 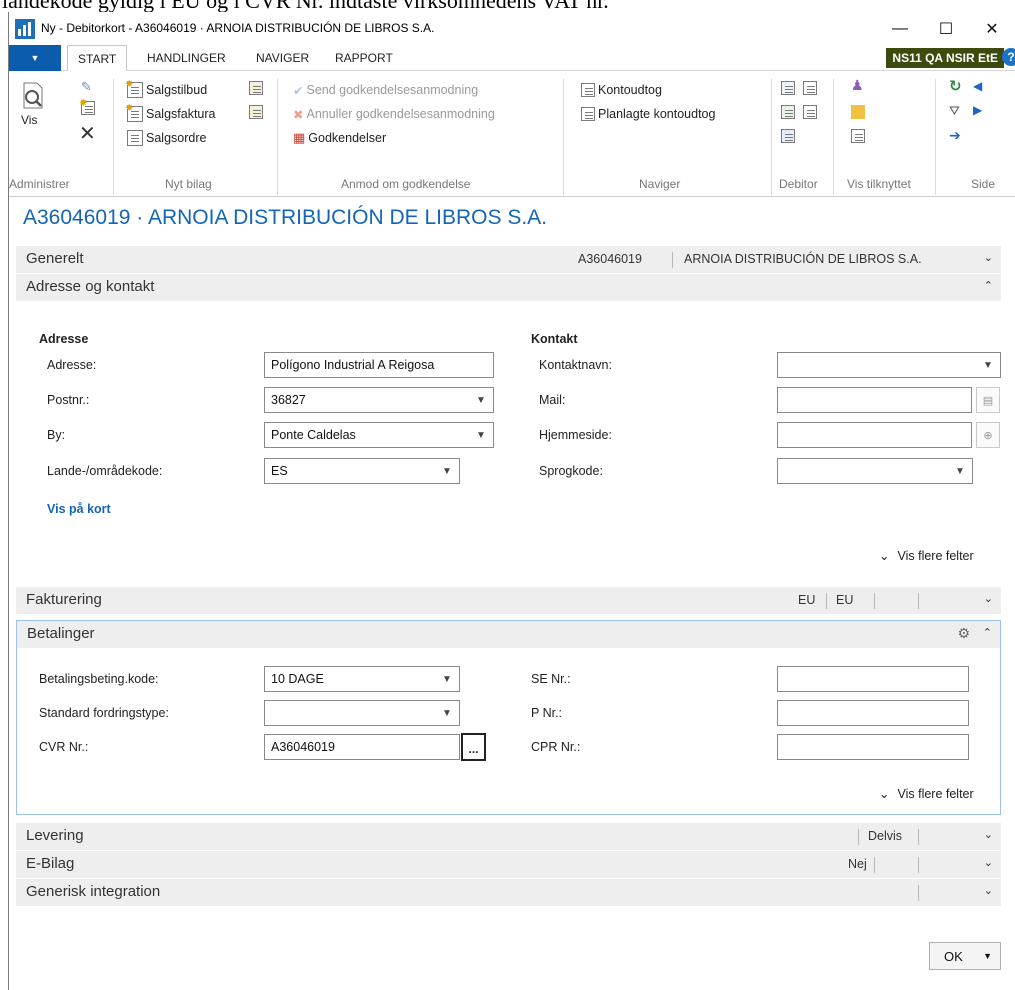 What do you see at coordinates (87, 108) in the screenshot?
I see `new-doc-icon: ✸` at bounding box center [87, 108].